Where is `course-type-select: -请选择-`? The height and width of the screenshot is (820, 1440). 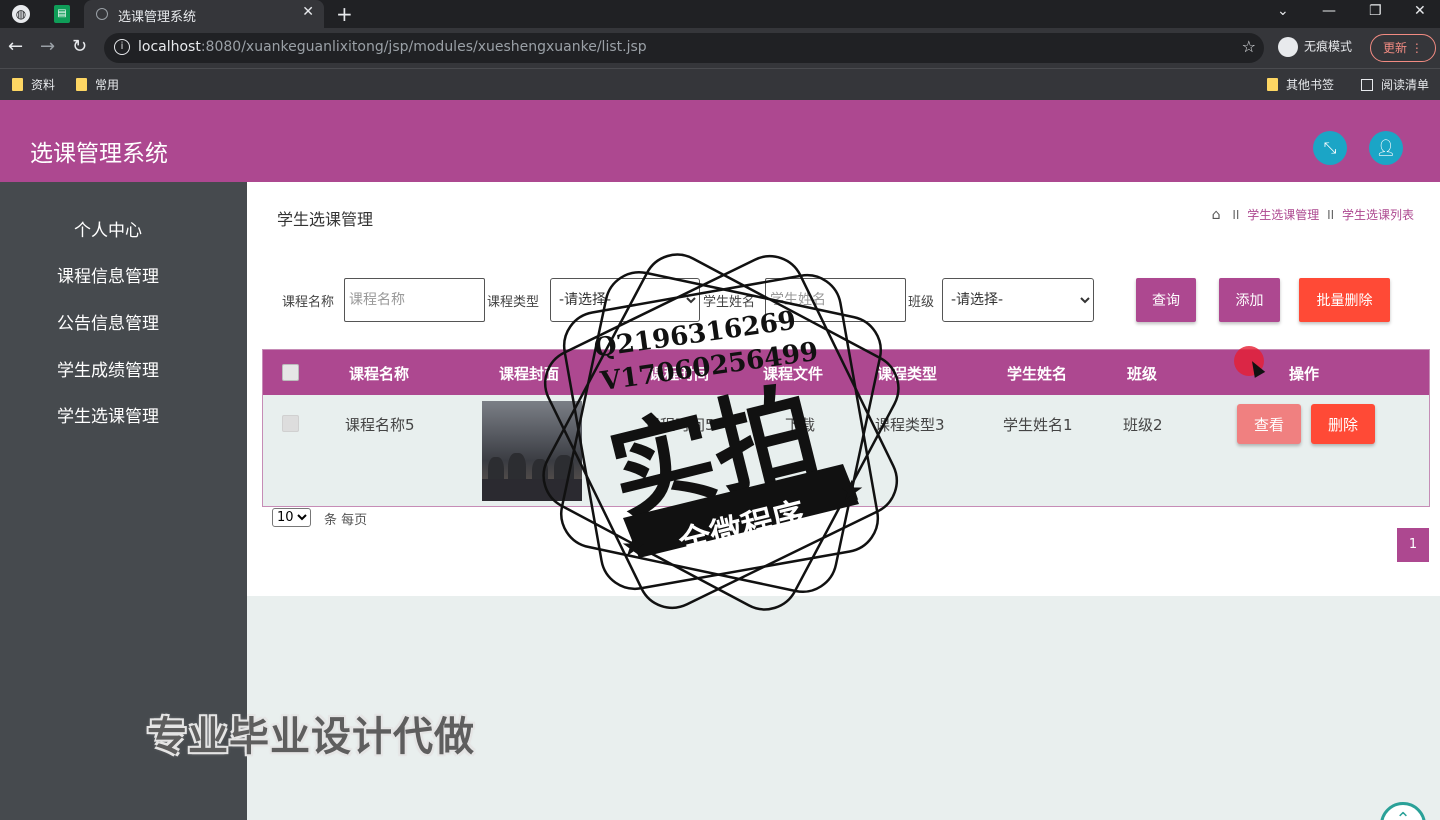 course-type-select: -请选择- is located at coordinates (625, 300).